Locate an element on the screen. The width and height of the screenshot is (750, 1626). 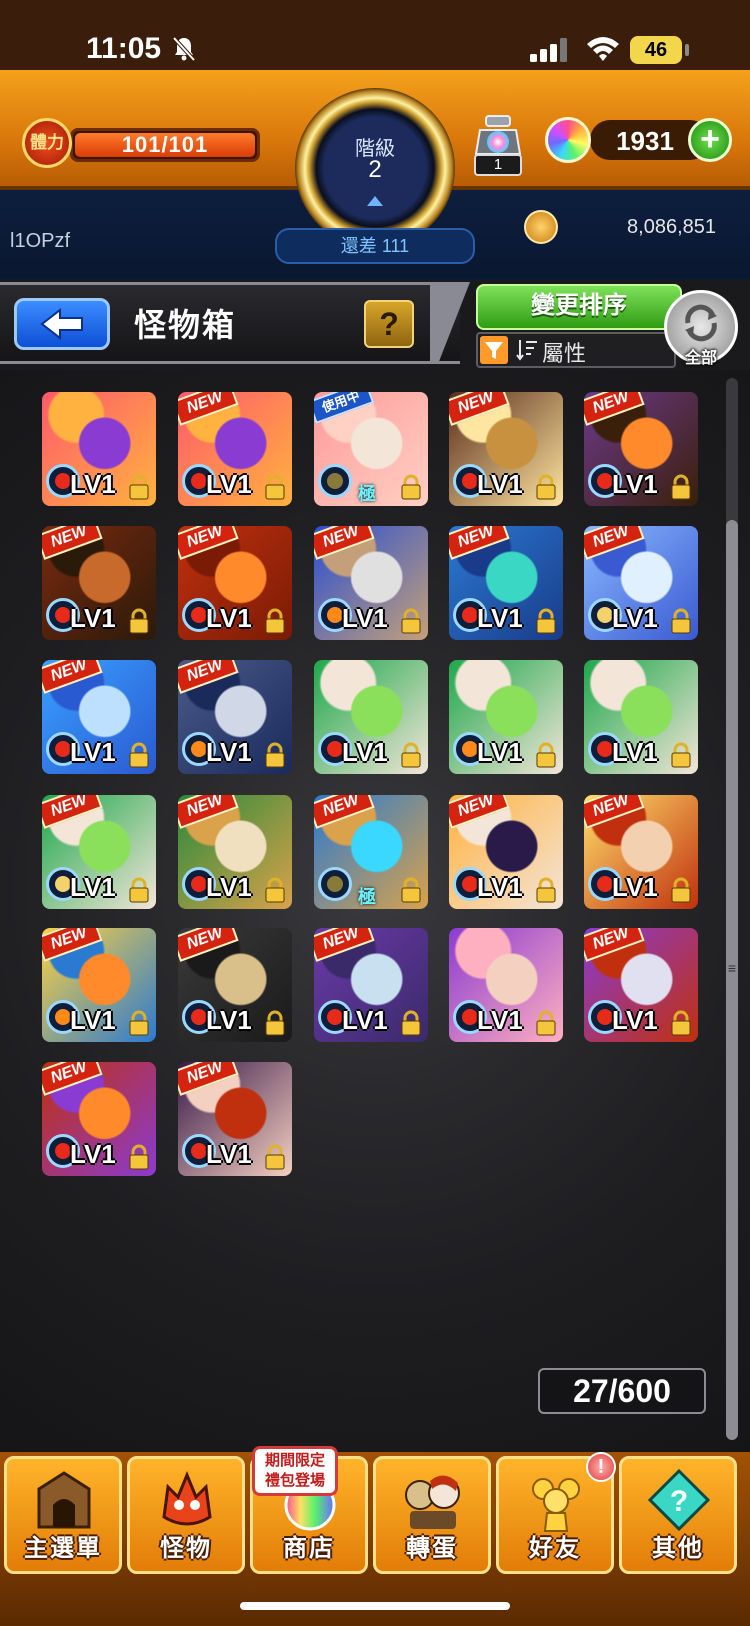
element-dark-icon is located at coordinates (335, 481).